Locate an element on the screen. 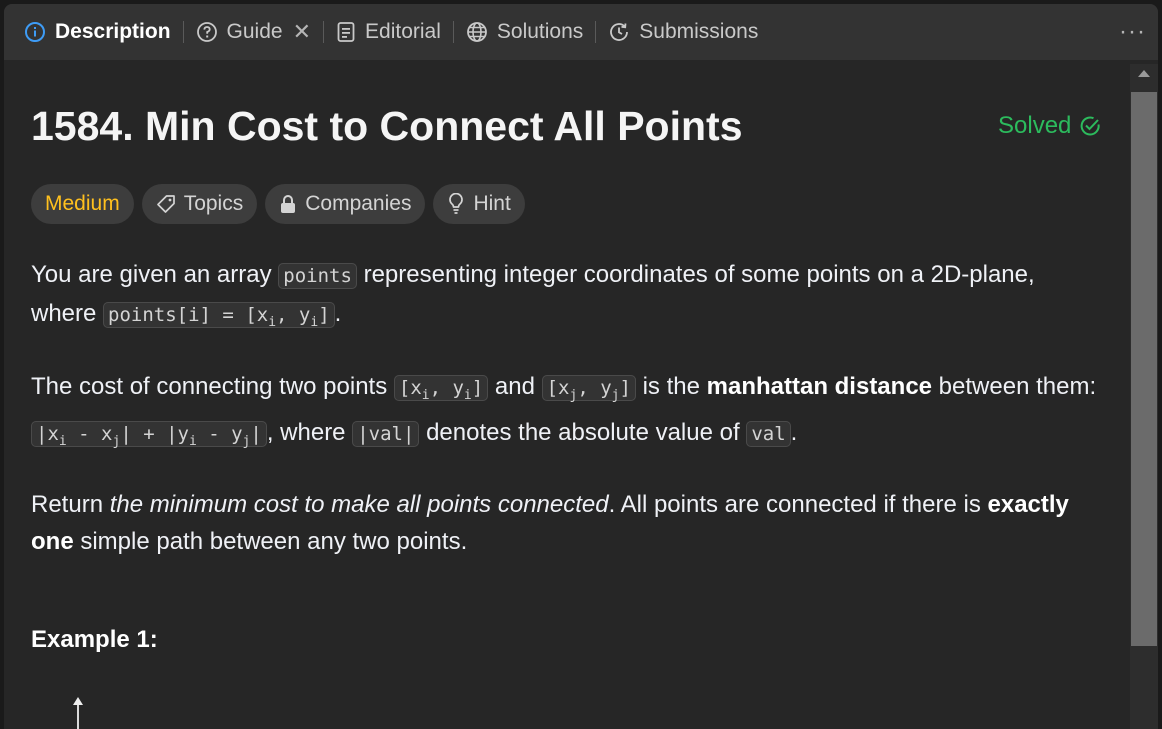  tab-editorial: Editorial is located at coordinates (388, 32).